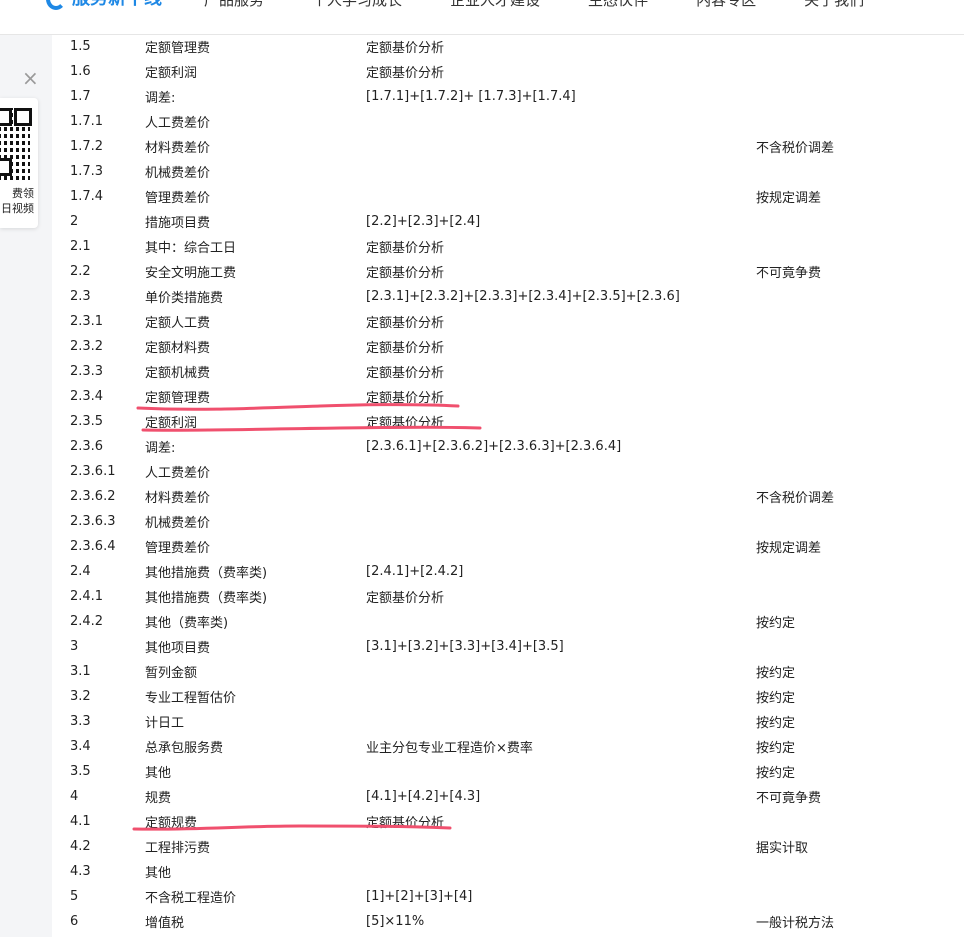 The height and width of the screenshot is (937, 964). What do you see at coordinates (74, 796) in the screenshot?
I see `row-code: 4` at bounding box center [74, 796].